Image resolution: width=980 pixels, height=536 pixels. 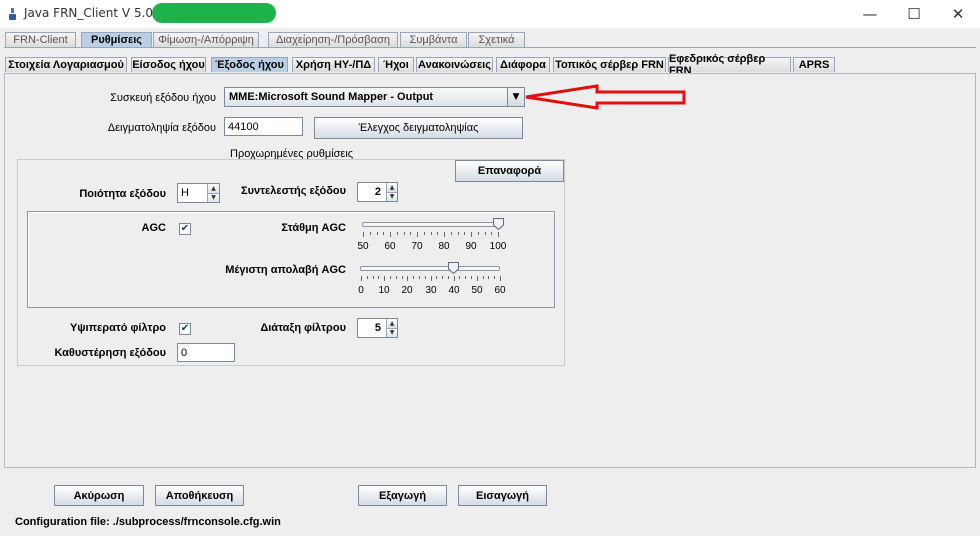 What do you see at coordinates (431, 290) in the screenshot?
I see `max-gain-tick-label: 30` at bounding box center [431, 290].